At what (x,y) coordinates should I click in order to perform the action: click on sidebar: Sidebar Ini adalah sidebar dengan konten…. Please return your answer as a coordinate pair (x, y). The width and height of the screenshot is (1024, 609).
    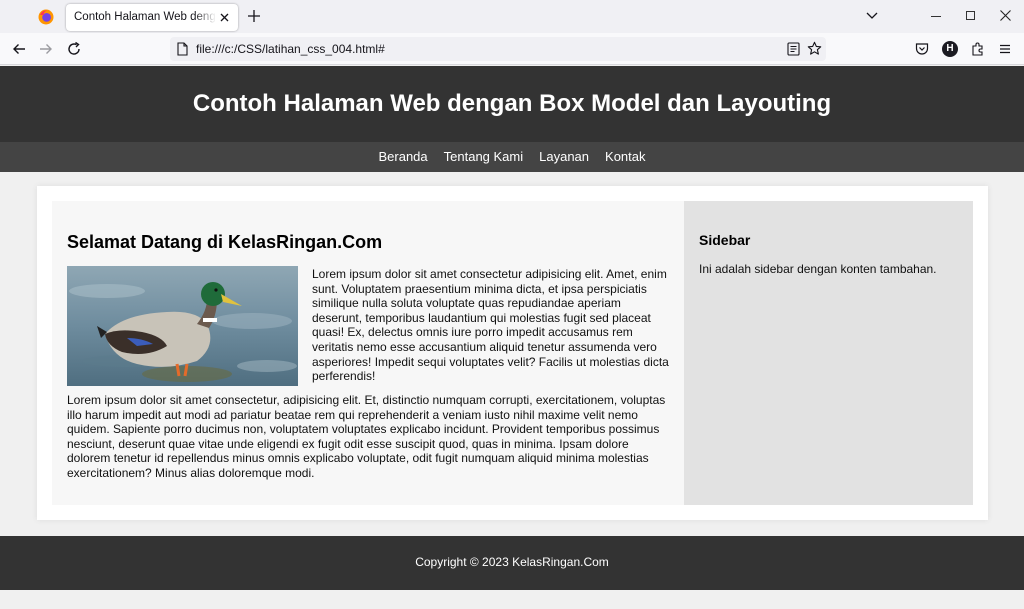
    Looking at the image, I should click on (828, 353).